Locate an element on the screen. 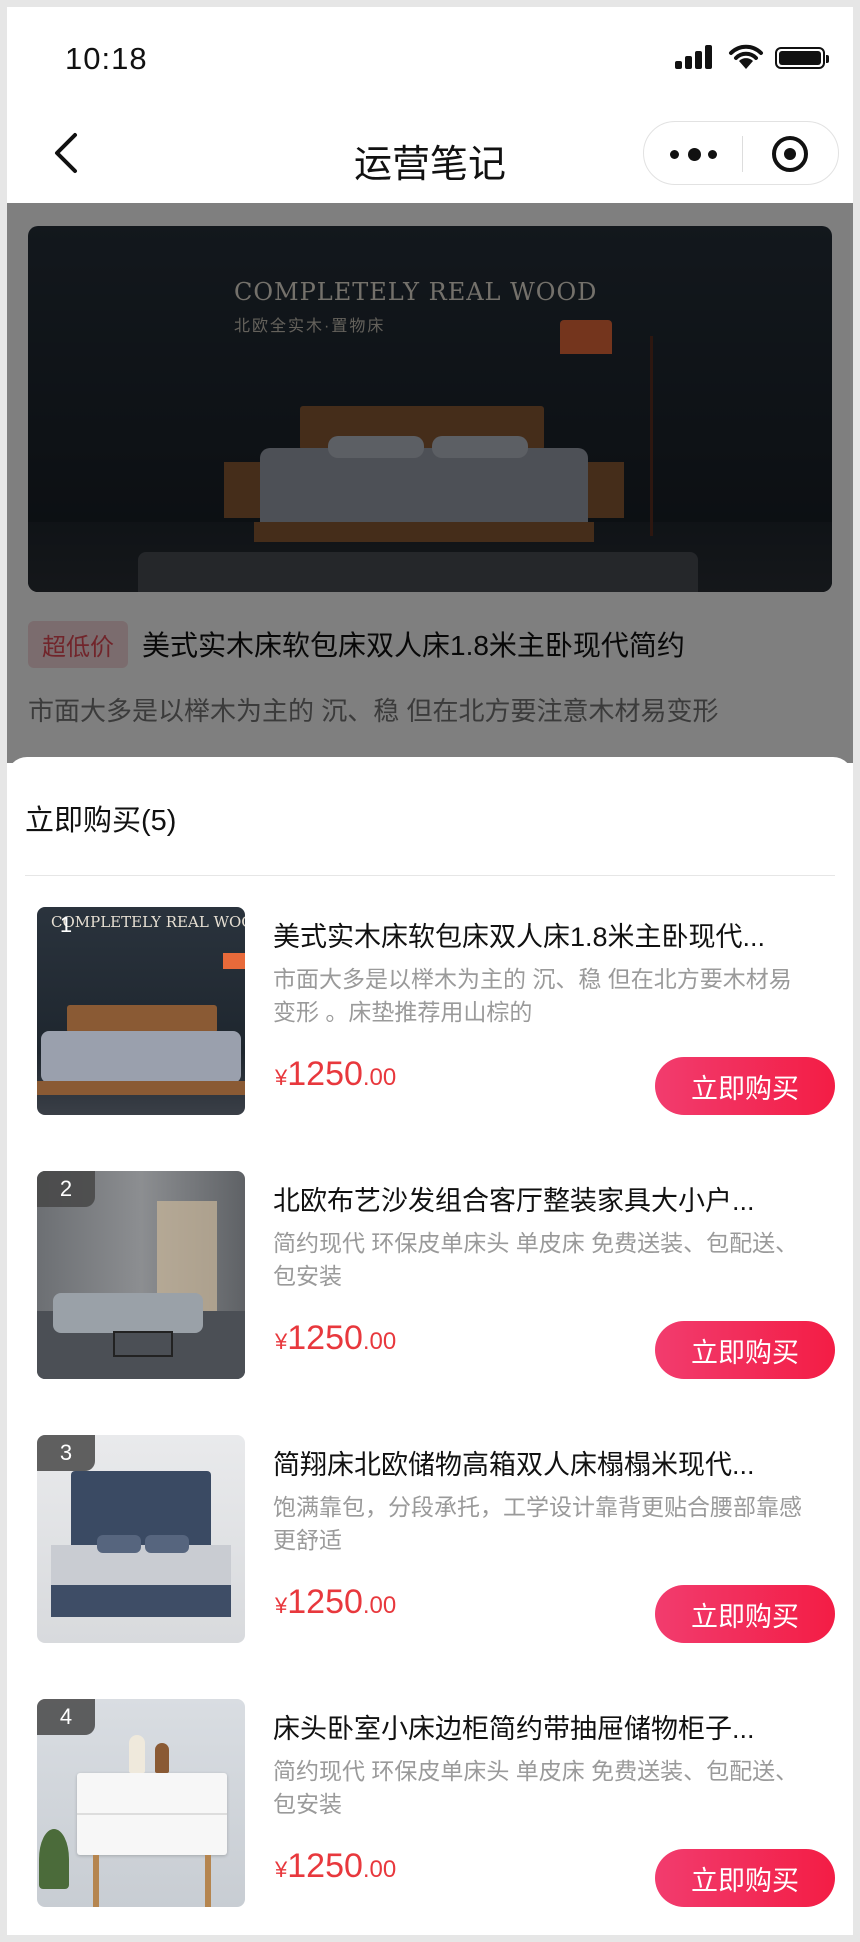 This screenshot has width=860, height=1942. rank-badge: 4 is located at coordinates (66, 1717).